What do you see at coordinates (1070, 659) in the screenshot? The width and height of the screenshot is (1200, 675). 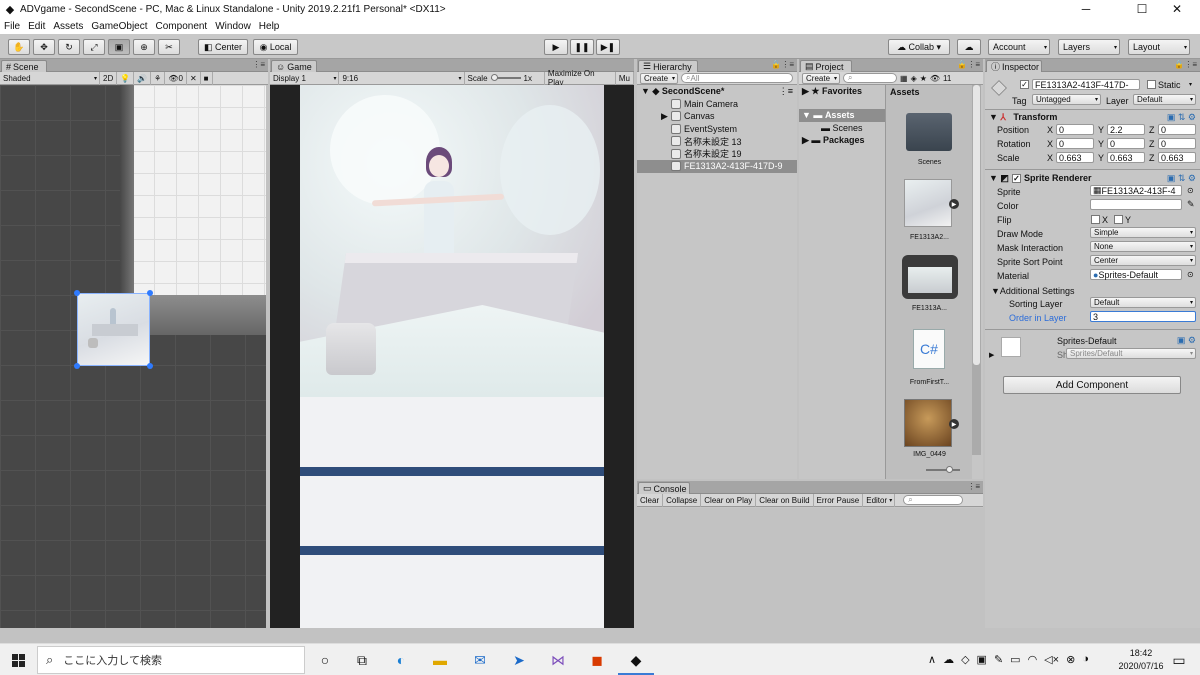 I see `status-icon: ⊗` at bounding box center [1070, 659].